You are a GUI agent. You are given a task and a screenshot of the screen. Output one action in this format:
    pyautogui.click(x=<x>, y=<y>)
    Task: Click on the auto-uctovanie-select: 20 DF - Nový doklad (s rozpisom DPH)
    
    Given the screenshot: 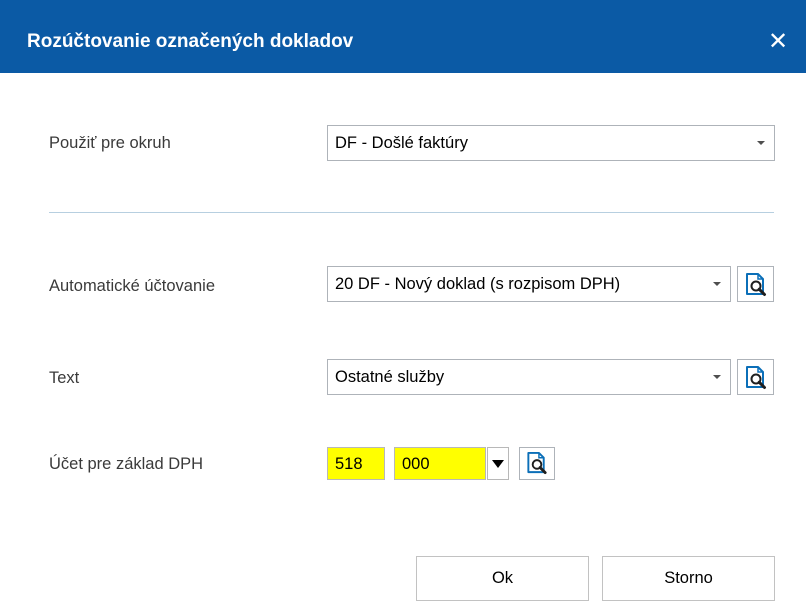 What is the action you would take?
    pyautogui.click(x=529, y=284)
    